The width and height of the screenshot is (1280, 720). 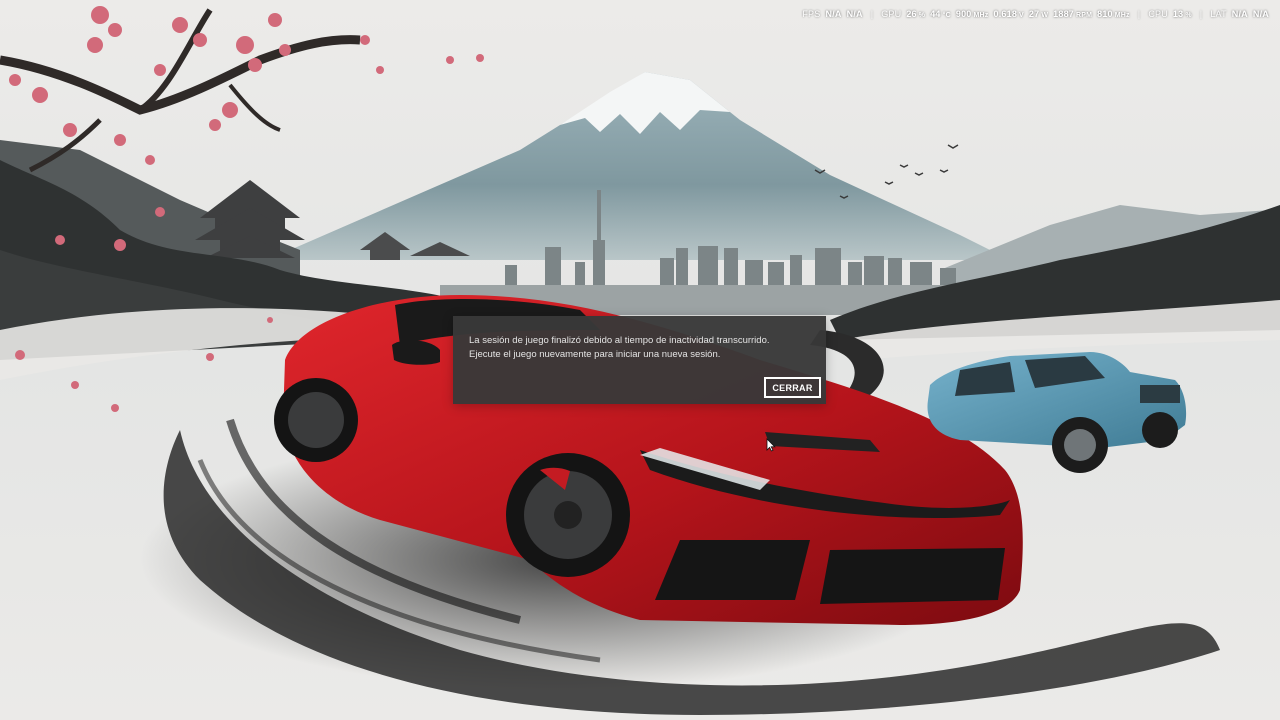 What do you see at coordinates (1084, 15) in the screenshot?
I see `gpu-fan-unit: RPM` at bounding box center [1084, 15].